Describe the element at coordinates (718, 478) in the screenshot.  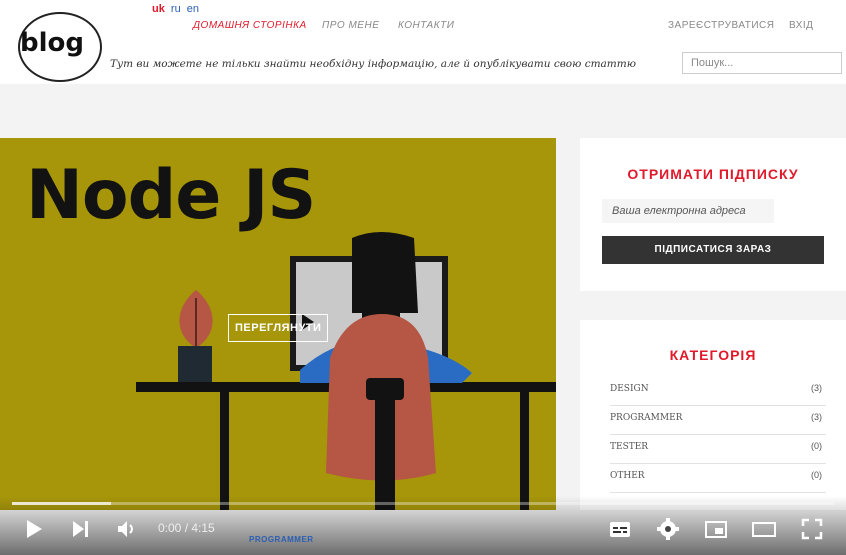
I see `category-item-other: OTHER (0)` at that location.